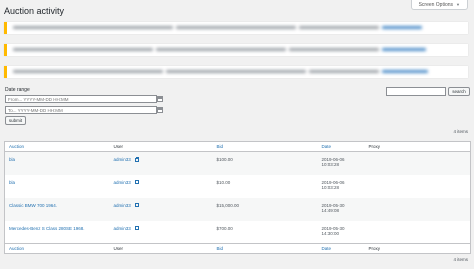  Describe the element at coordinates (460, 259) in the screenshot. I see `items-count-bottom: 4 items` at that location.